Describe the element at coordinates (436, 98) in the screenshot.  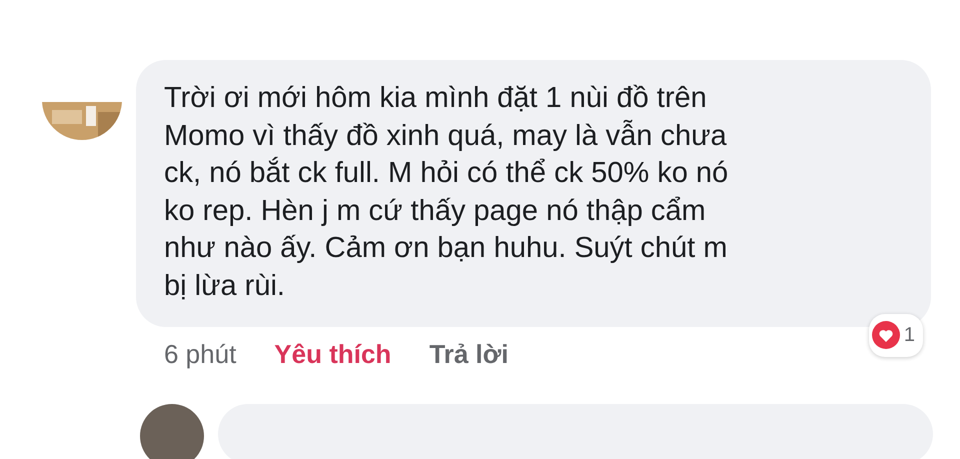
I see `comment-line: Trời ơi mới hôm kia mình đặt 1 nùi đồ trên` at that location.